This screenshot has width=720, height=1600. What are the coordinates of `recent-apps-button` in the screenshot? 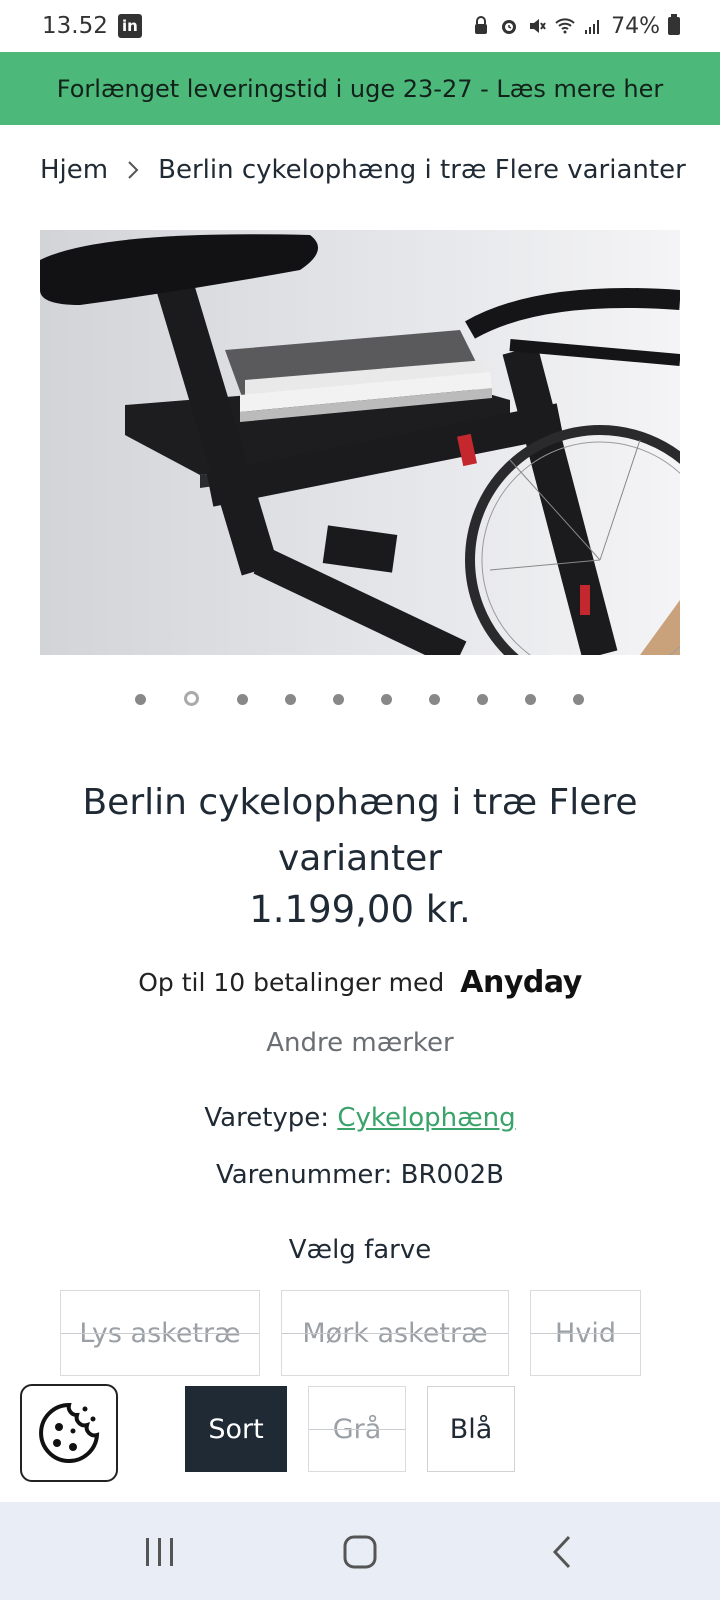 It's located at (160, 1552).